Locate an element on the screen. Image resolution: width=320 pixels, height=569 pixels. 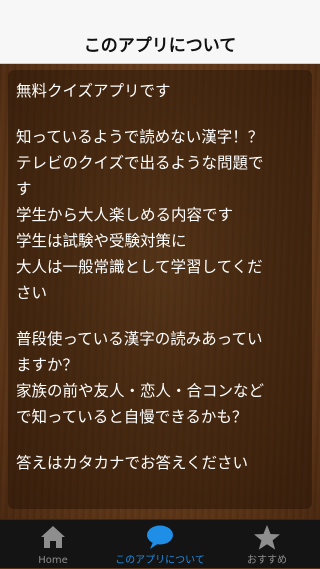
text-line: 知っているようで読めない漢字！？ is located at coordinates (140, 137).